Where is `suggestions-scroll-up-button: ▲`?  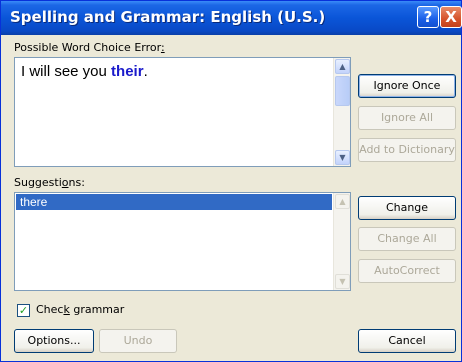
suggestions-scroll-up-button: ▲ is located at coordinates (342, 201).